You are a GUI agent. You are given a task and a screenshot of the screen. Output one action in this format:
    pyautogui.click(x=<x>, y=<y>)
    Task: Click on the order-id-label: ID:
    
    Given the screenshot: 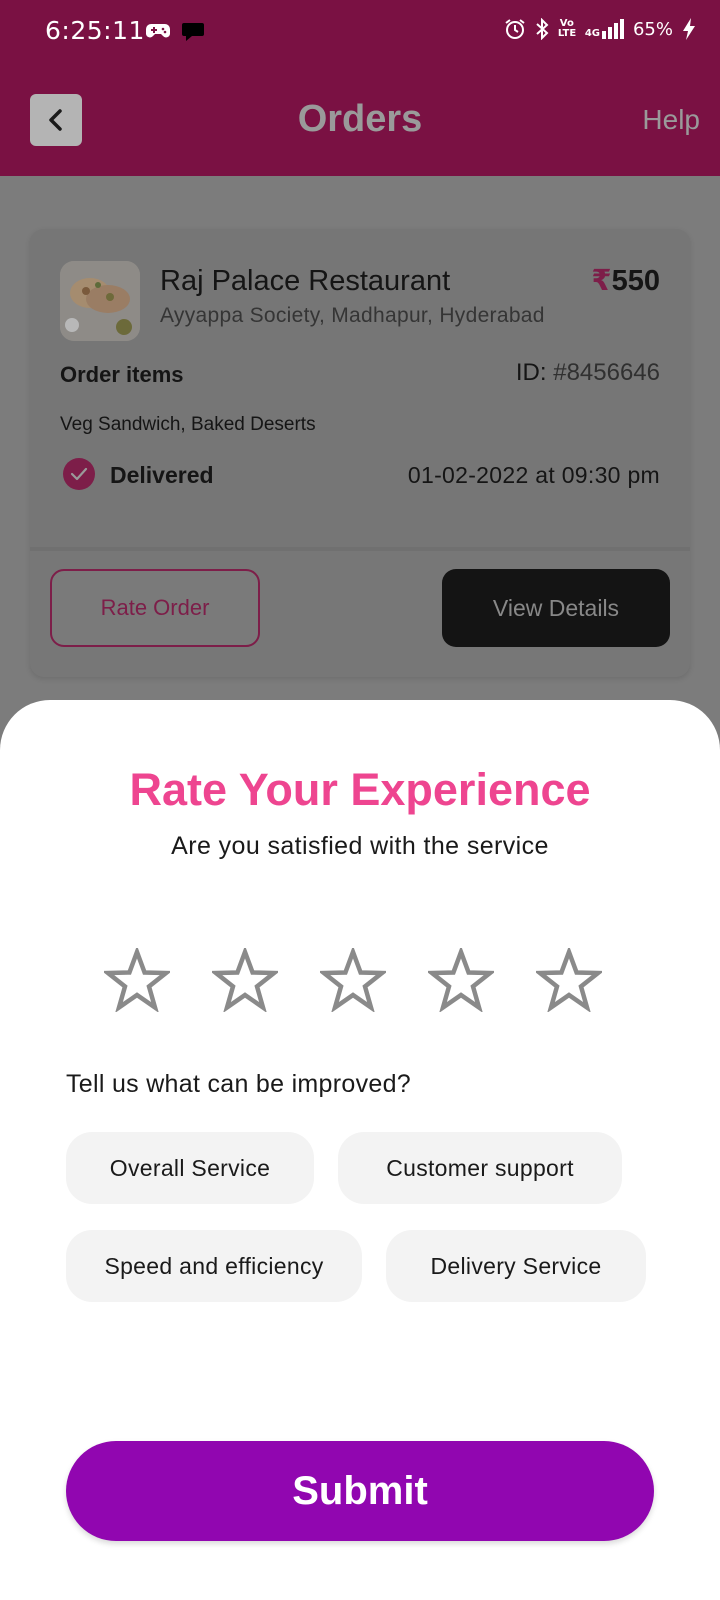 What is the action you would take?
    pyautogui.click(x=531, y=372)
    